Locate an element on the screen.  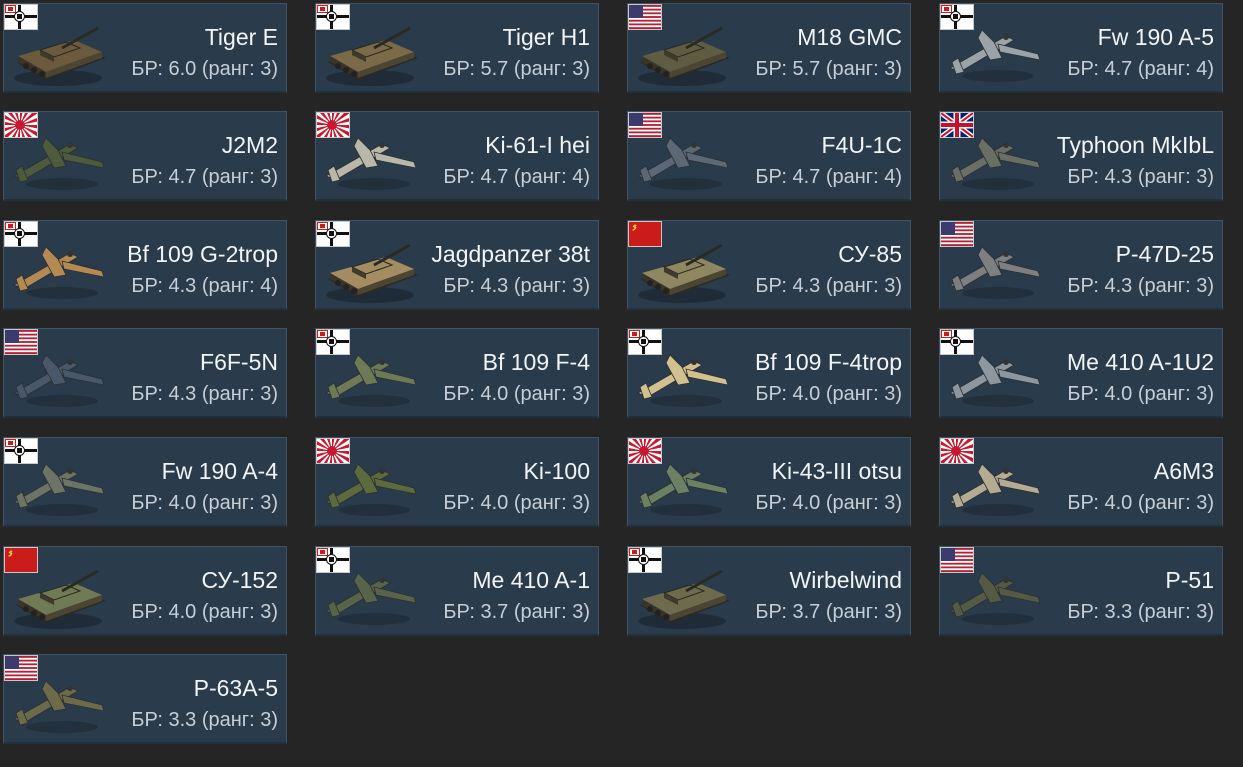
vehicle-card: Bf 109 G-2trop БР: 4.3 (ранг: 4) is located at coordinates (145, 265).